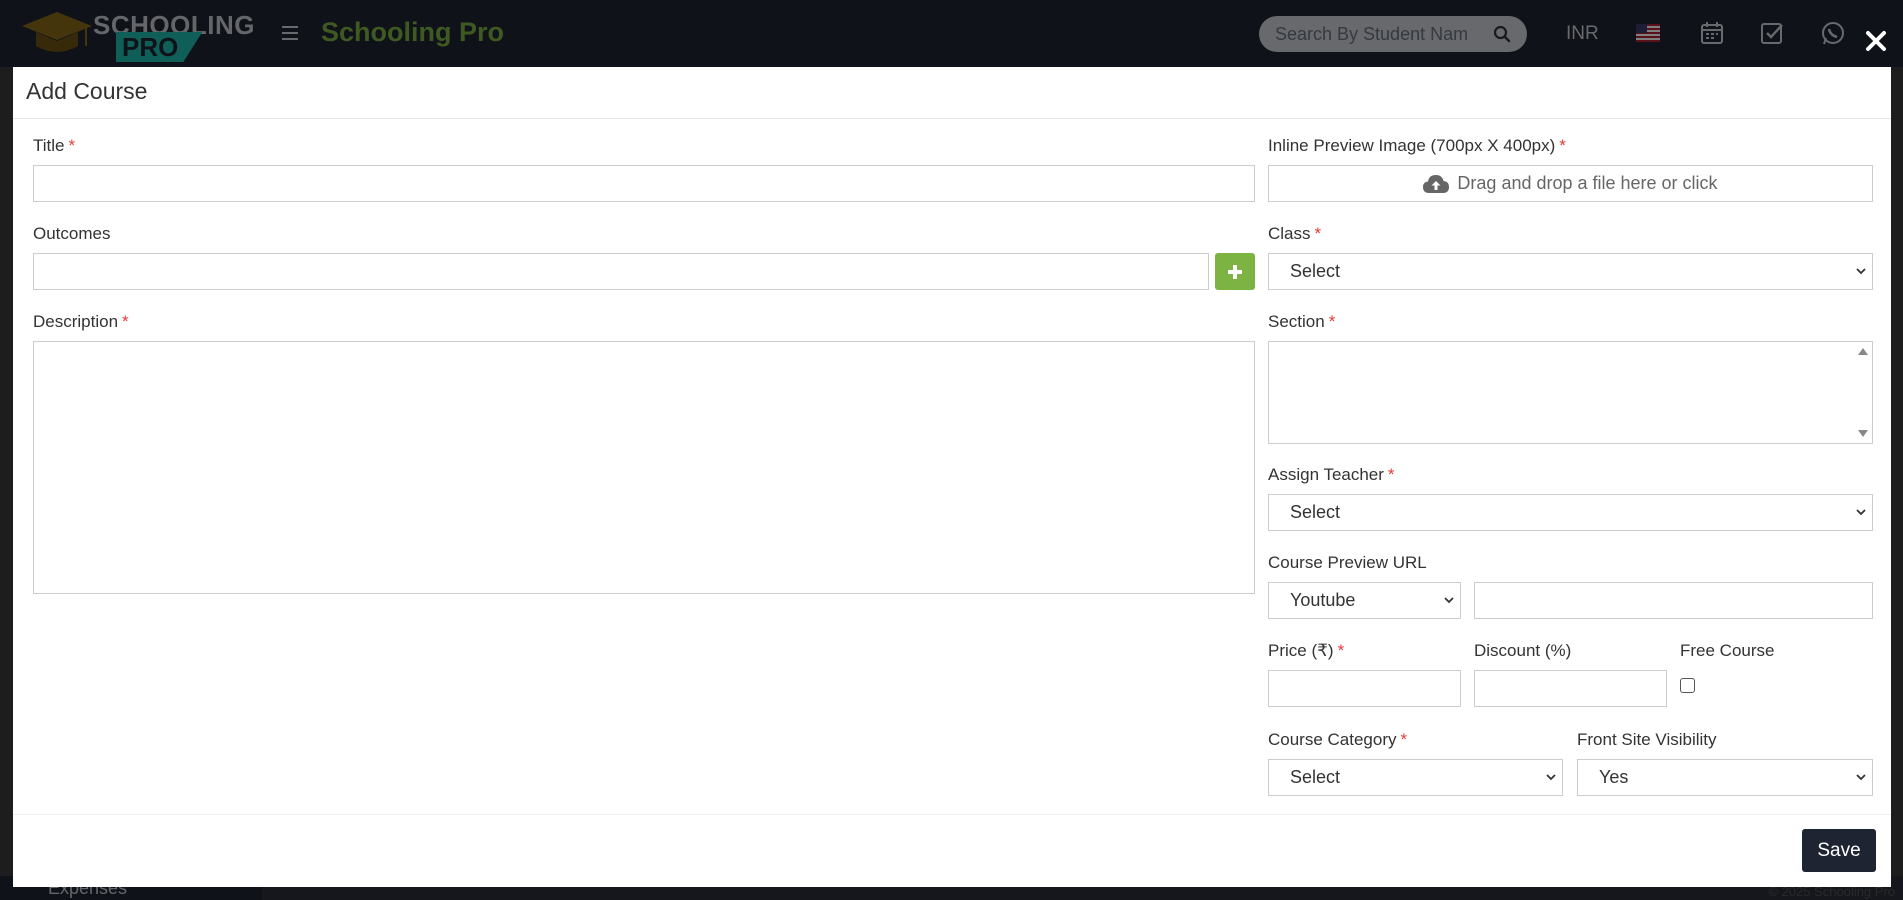  I want to click on scroll-up-arrow-icon, so click(1863, 351).